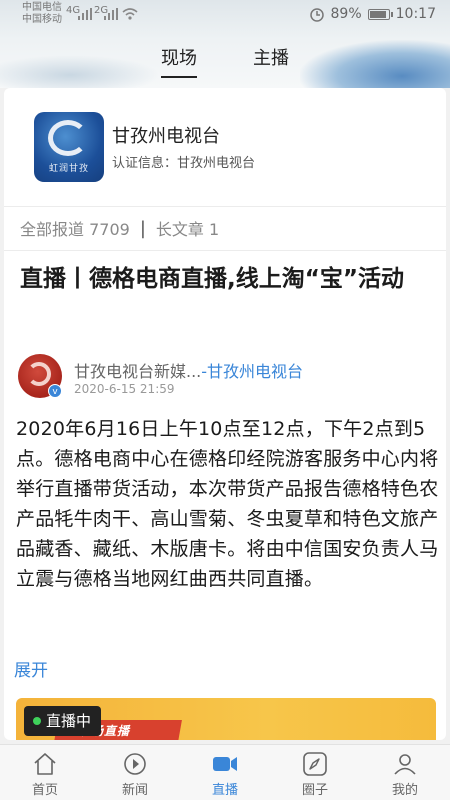  I want to click on nav-item-news: 新闻, so click(135, 772).